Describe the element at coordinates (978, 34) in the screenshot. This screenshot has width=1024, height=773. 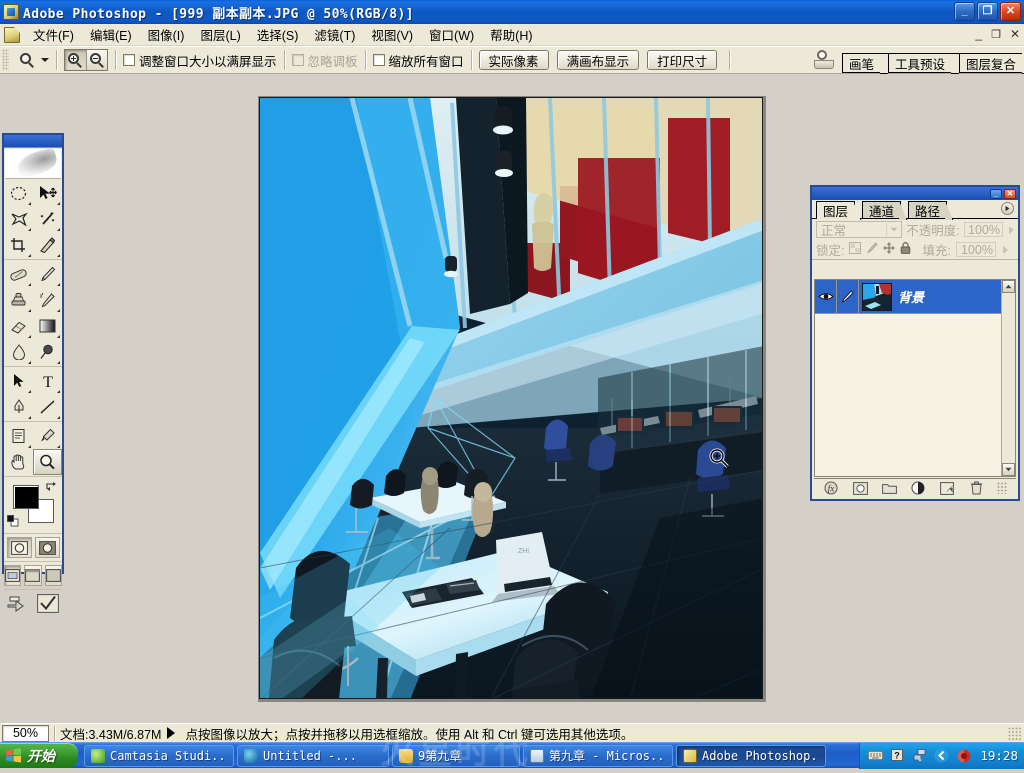
I see `doc-minimize-button: _` at that location.